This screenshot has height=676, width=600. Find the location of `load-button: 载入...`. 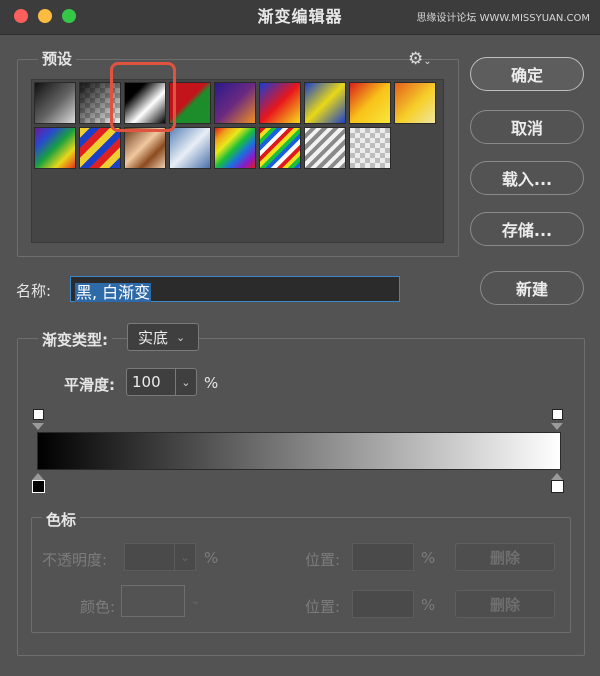

load-button: 载入... is located at coordinates (527, 178).